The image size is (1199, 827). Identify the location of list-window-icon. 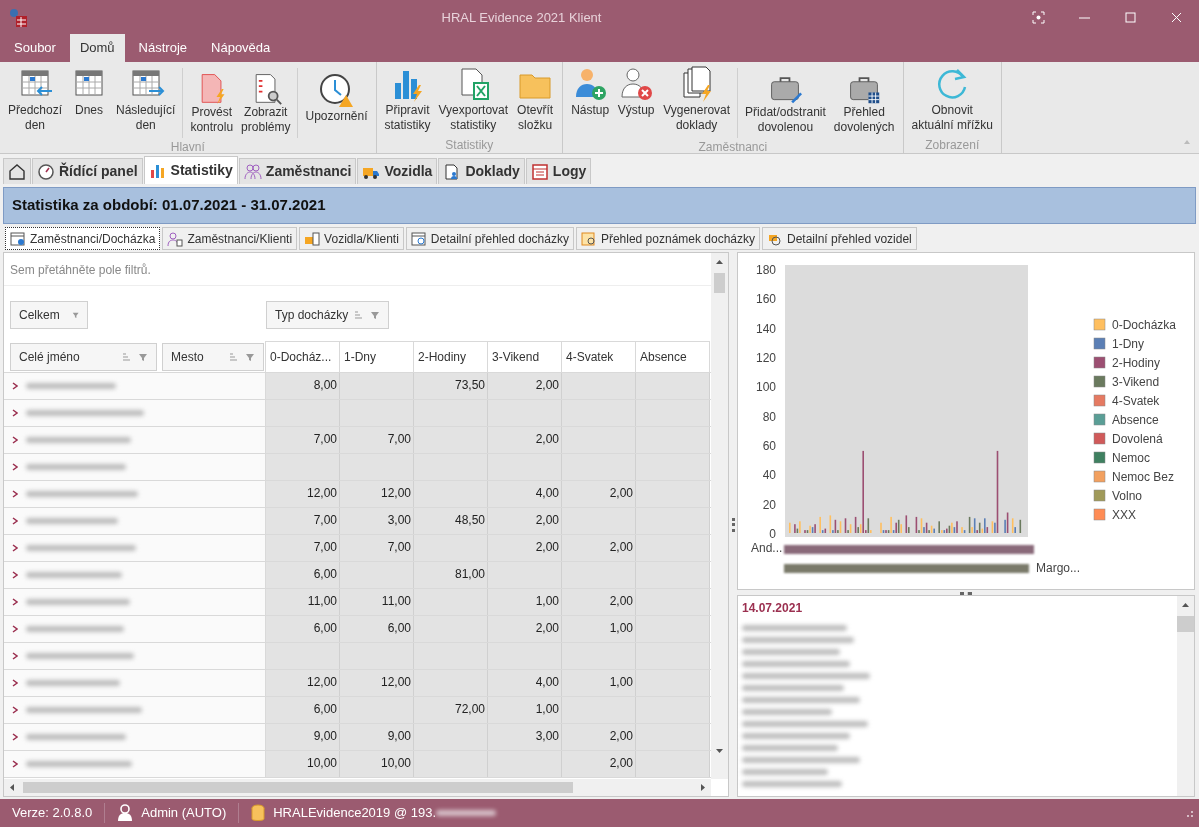
(539, 171).